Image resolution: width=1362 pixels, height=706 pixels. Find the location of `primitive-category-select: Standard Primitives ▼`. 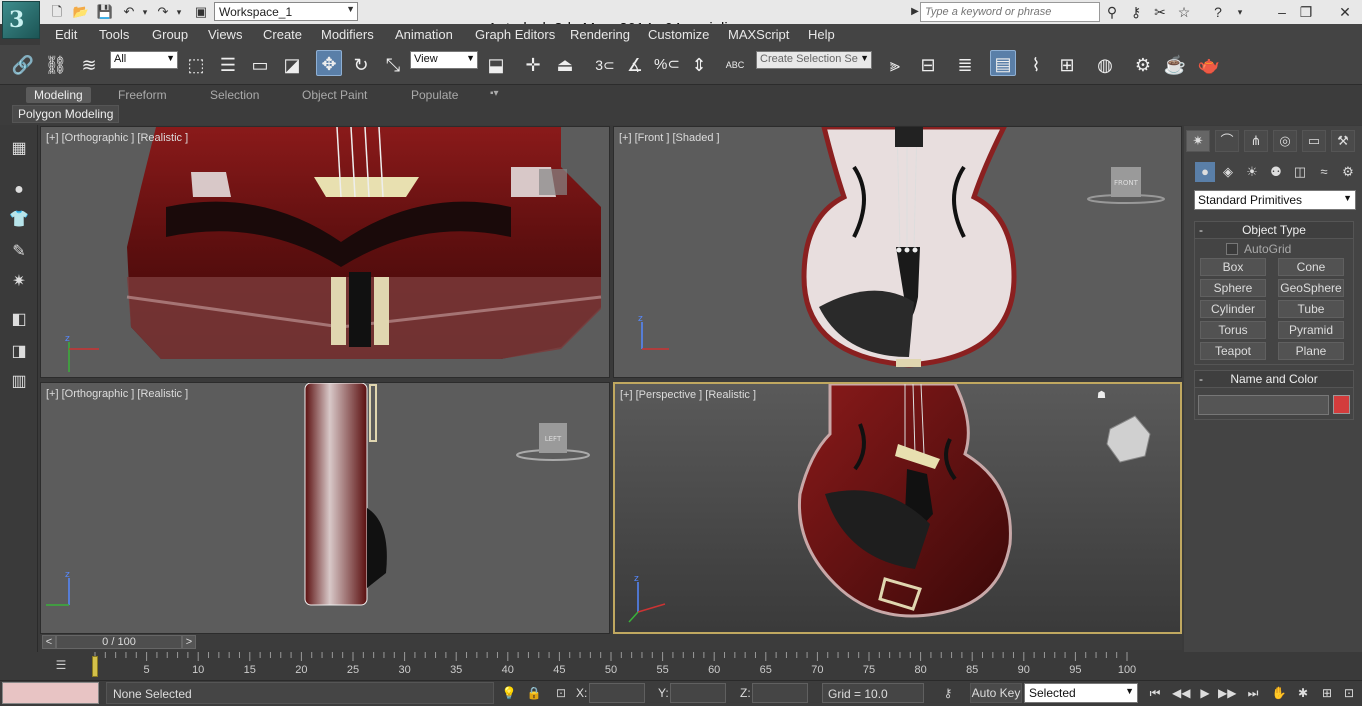

primitive-category-select: Standard Primitives ▼ is located at coordinates (1275, 200).